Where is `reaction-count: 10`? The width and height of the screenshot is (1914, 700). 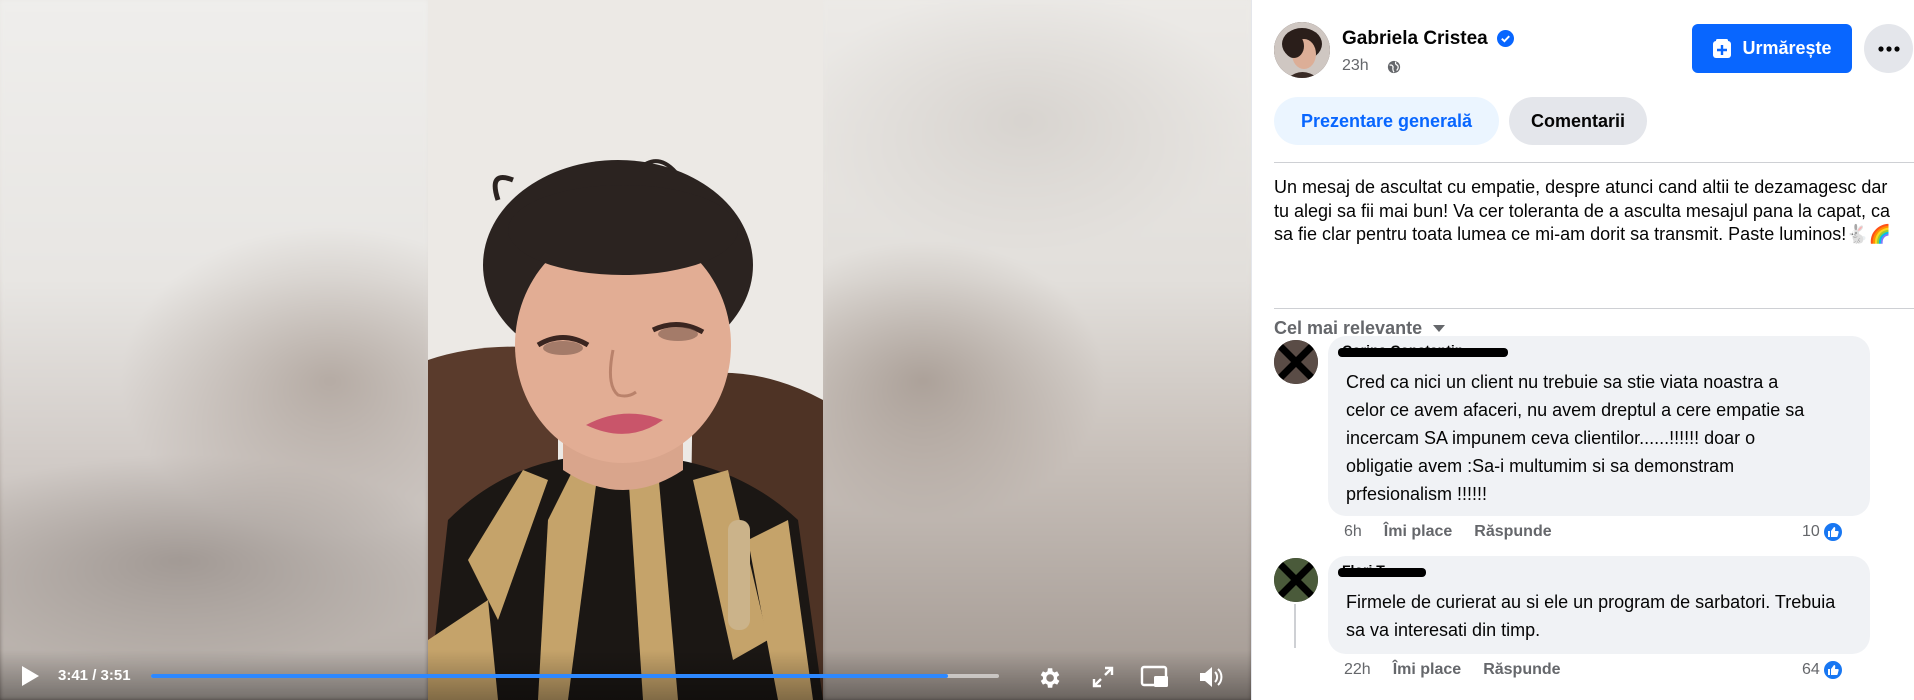 reaction-count: 10 is located at coordinates (1811, 531).